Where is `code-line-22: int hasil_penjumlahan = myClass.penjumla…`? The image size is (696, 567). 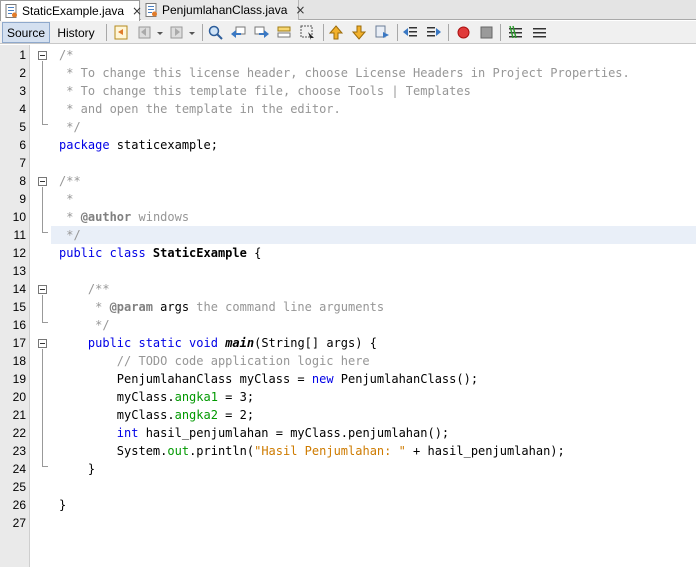
code-line-22: int hasil_penjumlahan = myClass.penjumla… is located at coordinates (373, 433).